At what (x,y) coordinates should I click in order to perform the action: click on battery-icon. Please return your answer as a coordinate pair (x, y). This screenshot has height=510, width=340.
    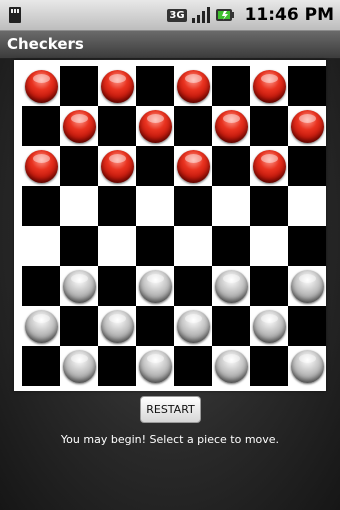
    Looking at the image, I should click on (224, 15).